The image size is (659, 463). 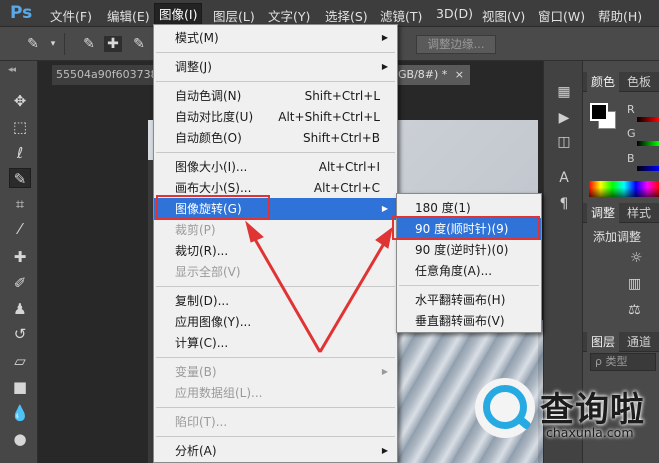 What do you see at coordinates (353, 296) in the screenshot?
I see `arrow-line-right` at bounding box center [353, 296].